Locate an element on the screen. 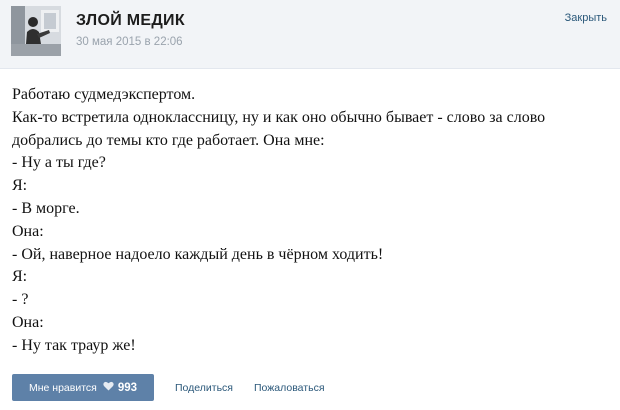  group-name: ЗЛОЙ МЕДИК is located at coordinates (130, 21).